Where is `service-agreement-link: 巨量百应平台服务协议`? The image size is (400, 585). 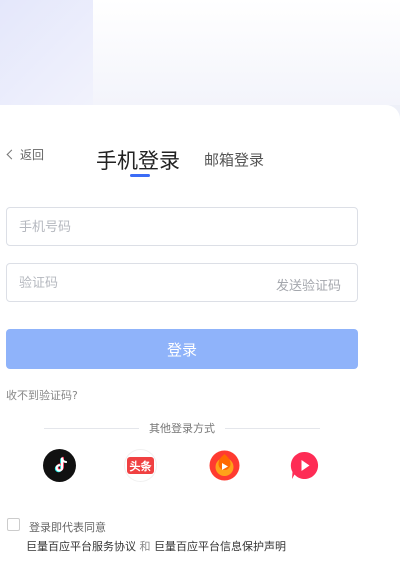
service-agreement-link: 巨量百应平台服务协议 is located at coordinates (81, 546).